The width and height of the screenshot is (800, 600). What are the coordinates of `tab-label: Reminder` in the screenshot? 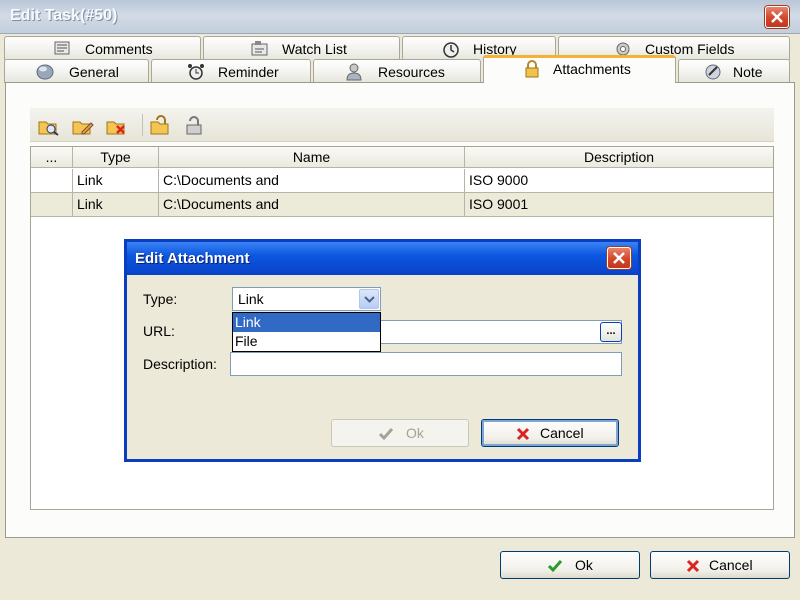 It's located at (248, 72).